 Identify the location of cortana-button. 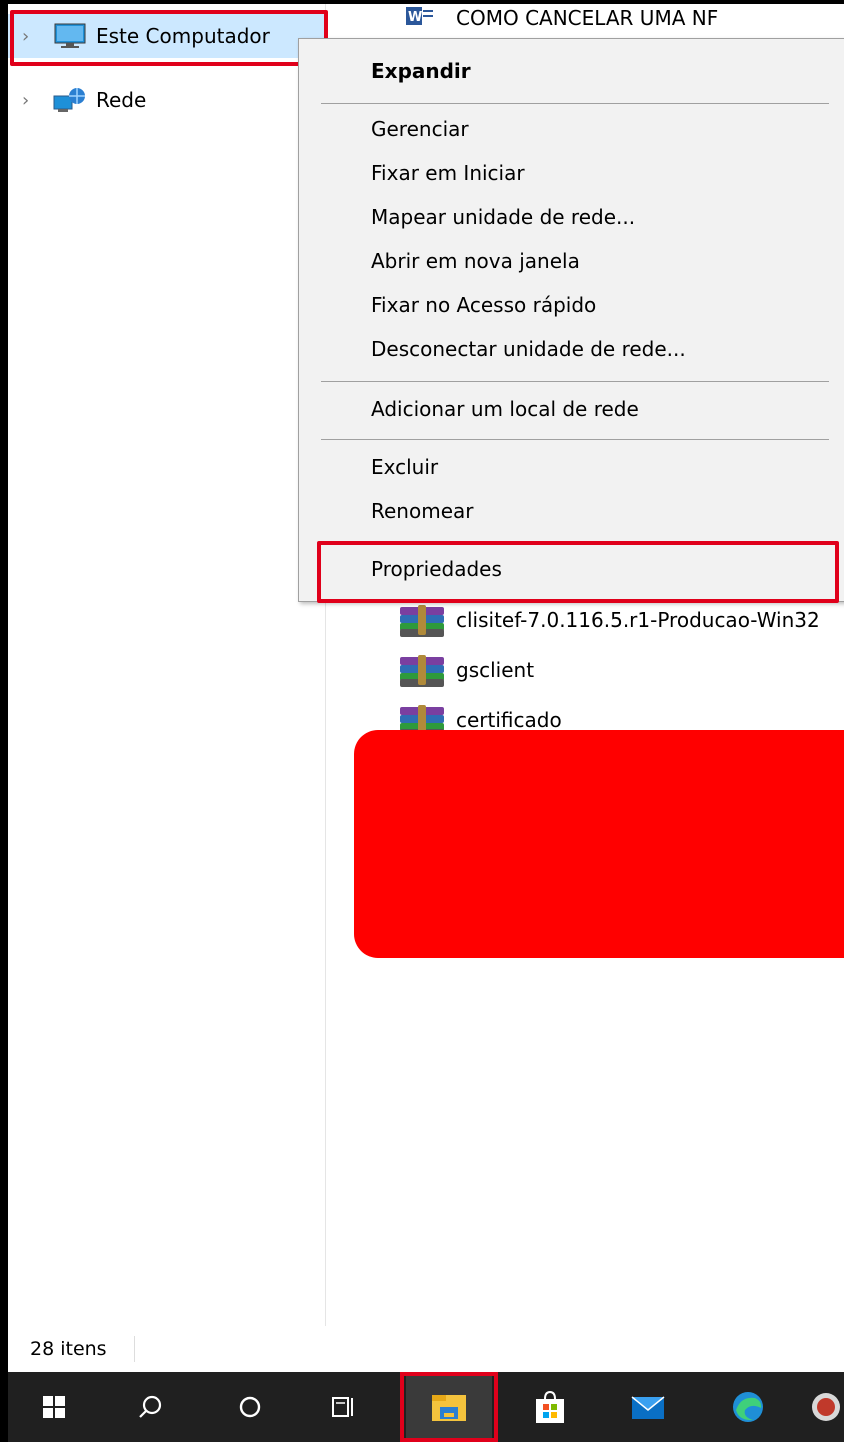
(250, 1407).